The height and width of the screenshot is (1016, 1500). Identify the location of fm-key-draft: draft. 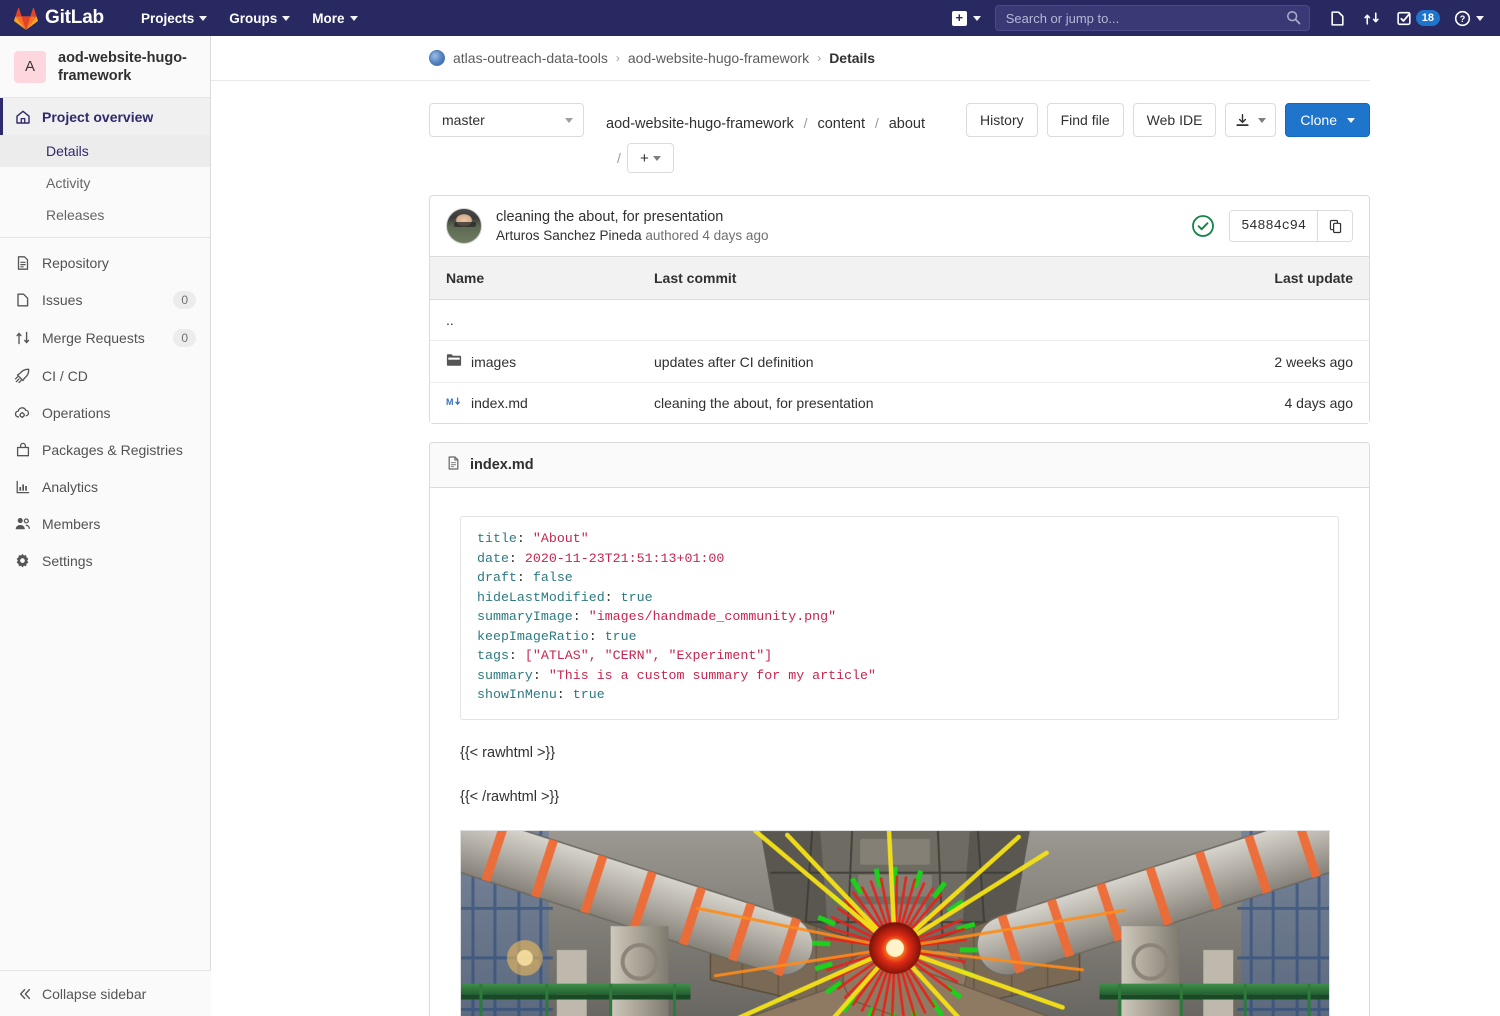
(497, 577).